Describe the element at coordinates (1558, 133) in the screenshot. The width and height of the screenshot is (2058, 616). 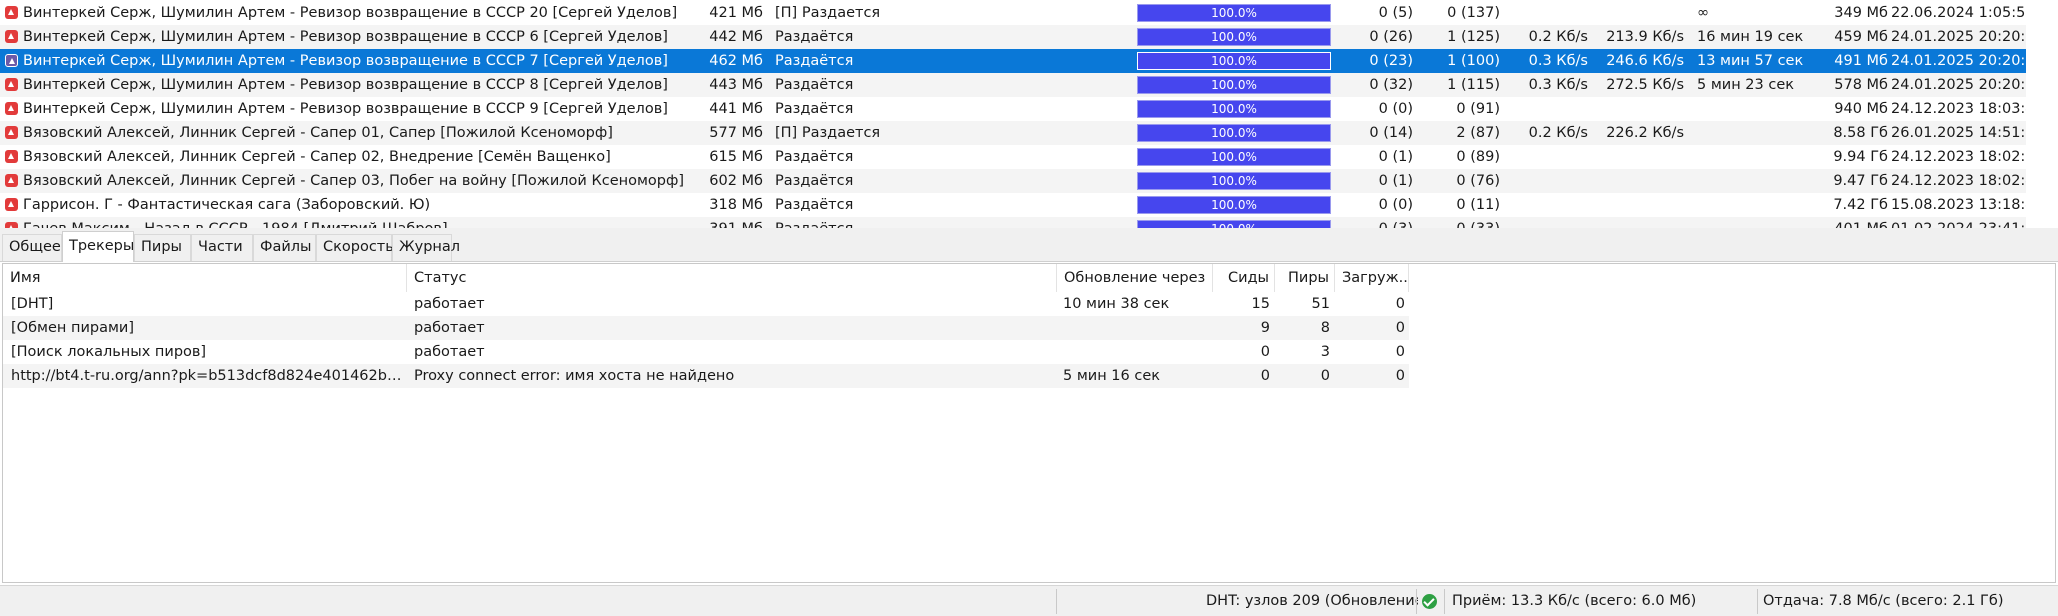
I see `torrent-download-speed: 0.2 Кб/s` at that location.